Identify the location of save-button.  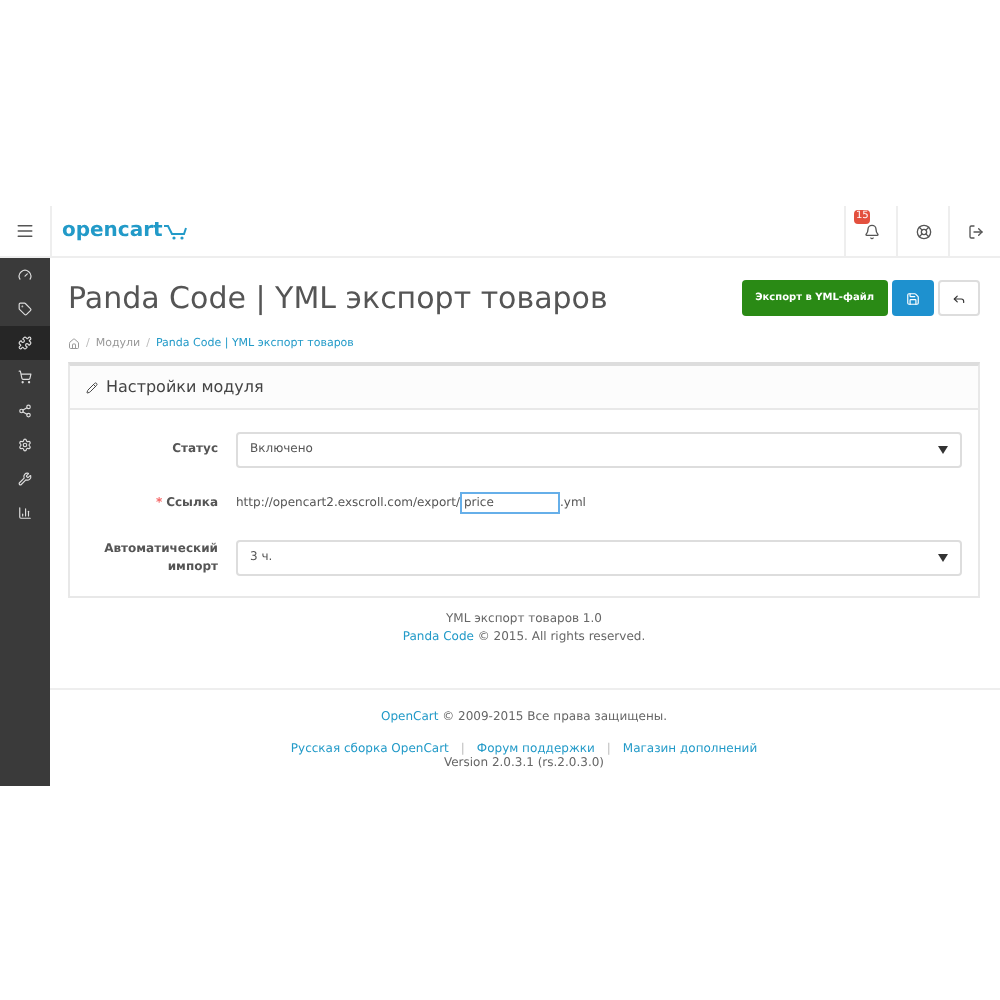
(913, 298).